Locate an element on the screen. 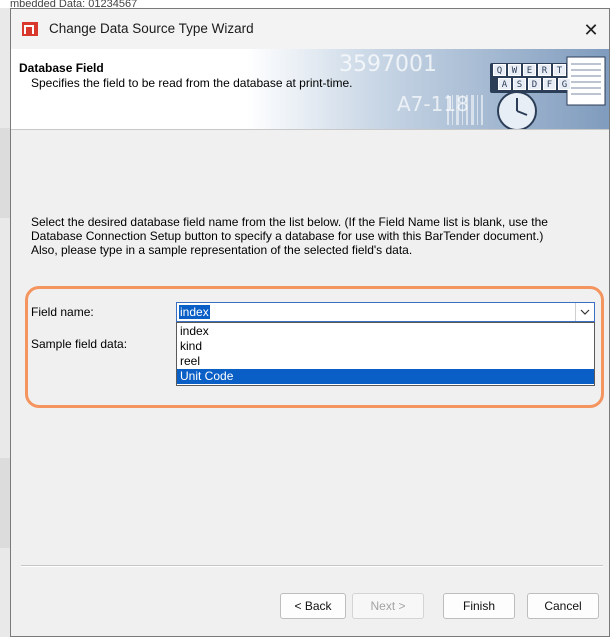  keyboard-key: E is located at coordinates (529, 70).